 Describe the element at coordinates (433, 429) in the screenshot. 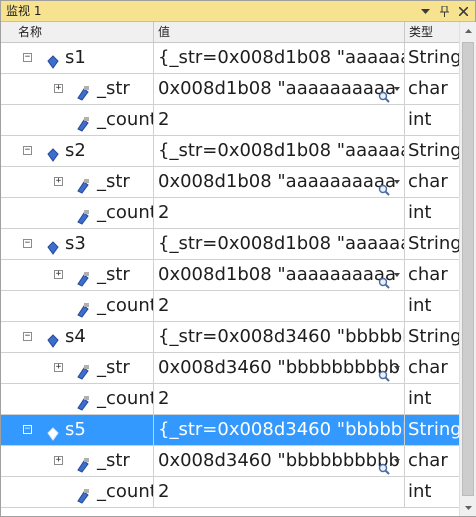

I see `type-cell: String` at that location.